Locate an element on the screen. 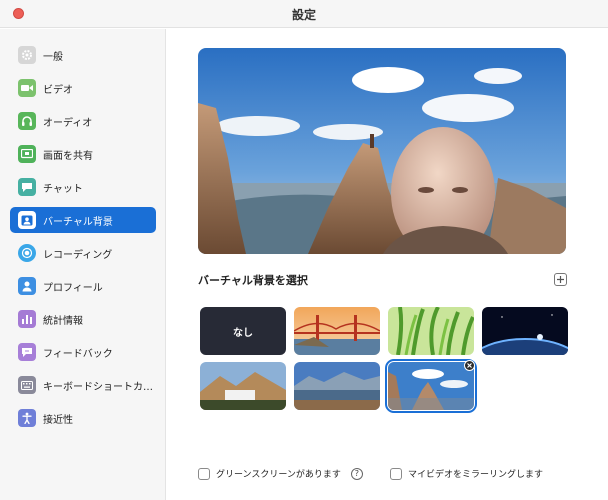 The height and width of the screenshot is (500, 608). background-thumb-none: なし is located at coordinates (243, 331).